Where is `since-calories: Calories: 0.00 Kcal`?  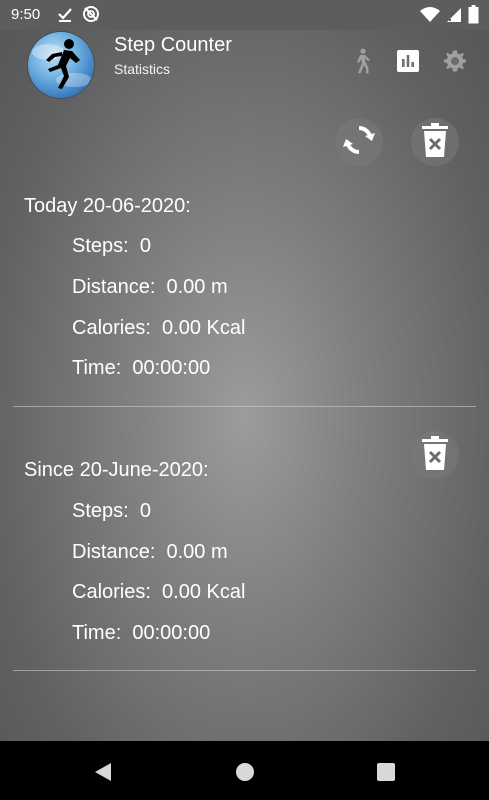
since-calories: Calories: 0.00 Kcal is located at coordinates (159, 592).